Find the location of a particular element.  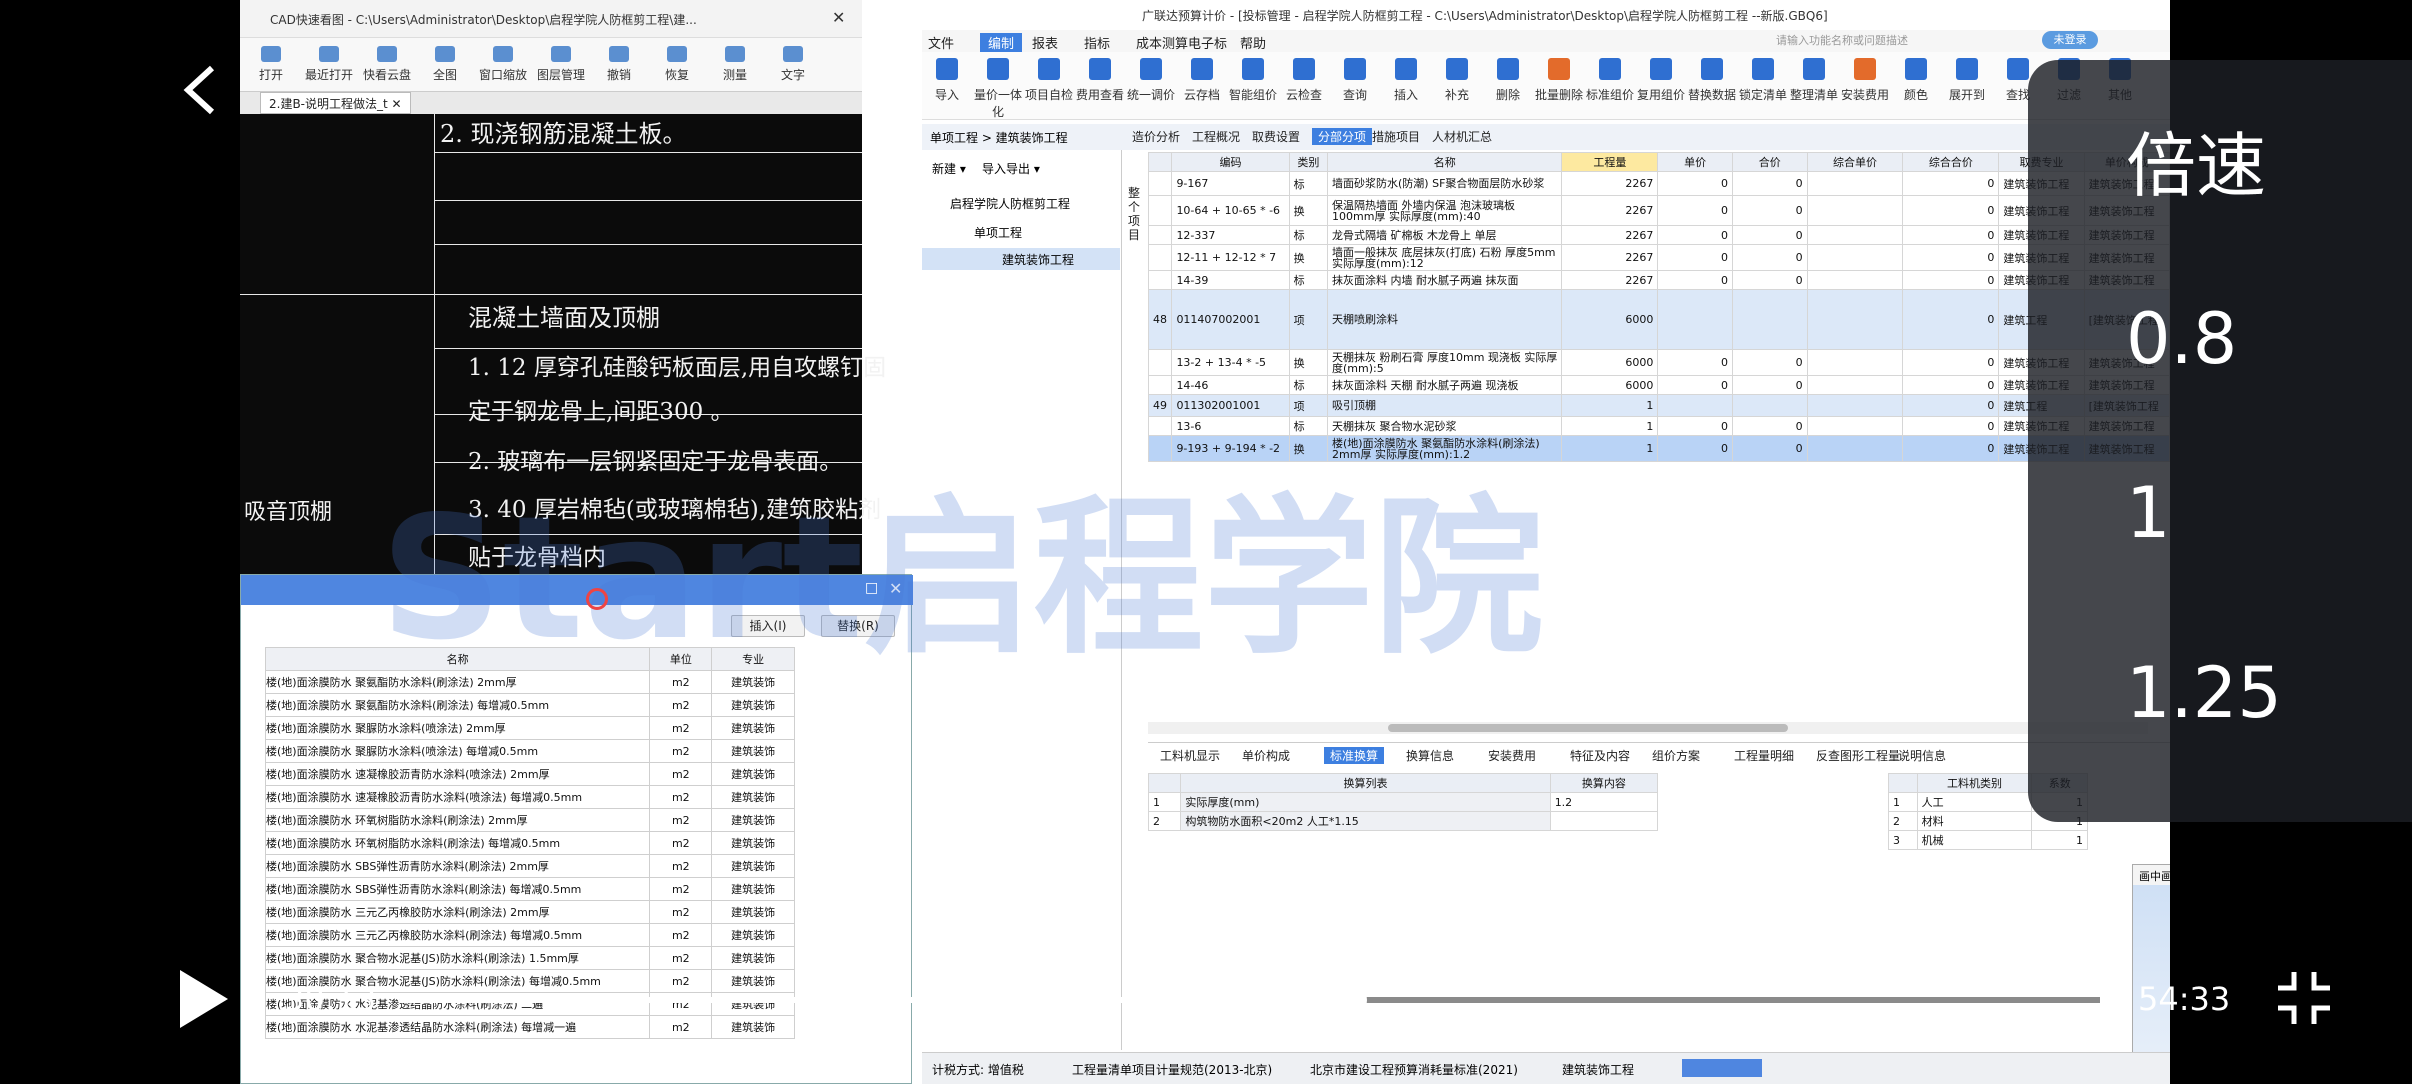

ribbon-button: 替换数据 is located at coordinates (1712, 80).